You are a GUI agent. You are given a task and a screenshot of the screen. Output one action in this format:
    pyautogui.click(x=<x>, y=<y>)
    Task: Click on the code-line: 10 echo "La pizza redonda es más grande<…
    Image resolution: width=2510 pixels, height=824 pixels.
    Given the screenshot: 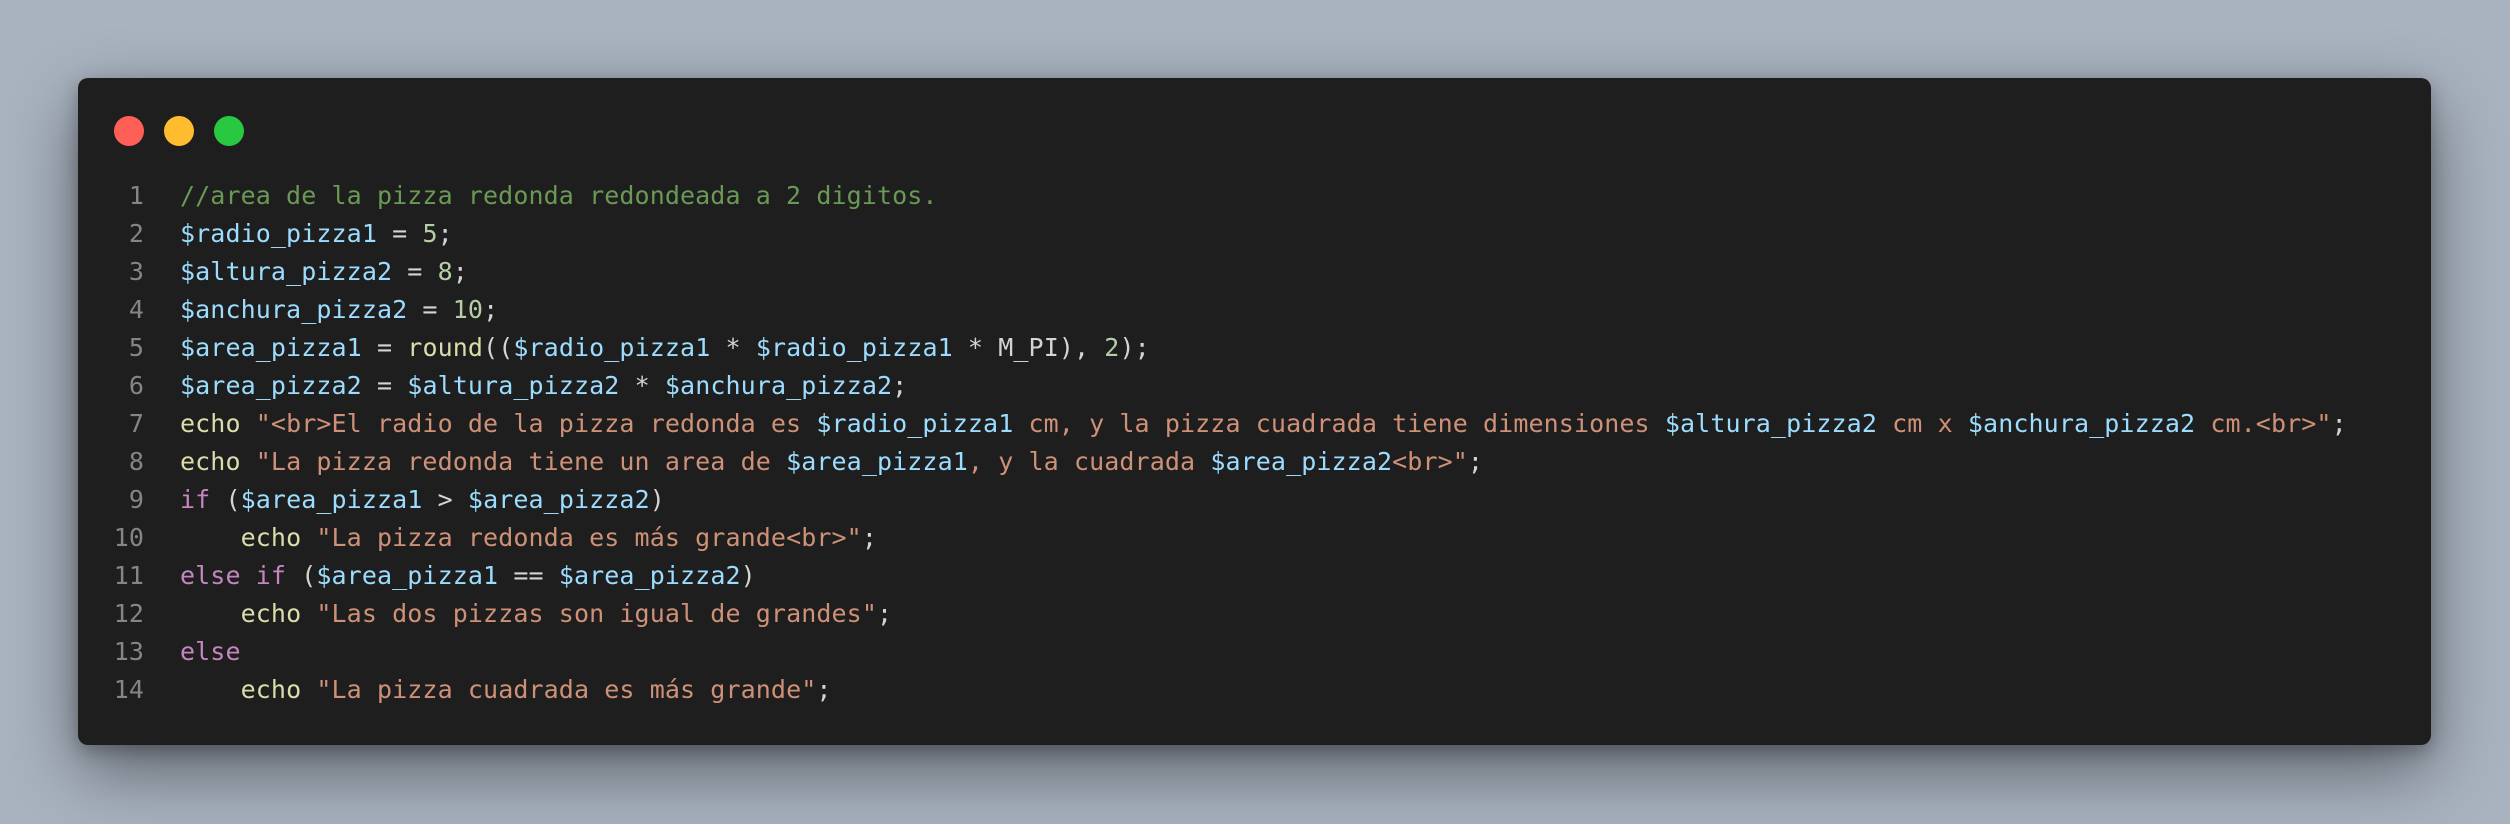 What is the action you would take?
    pyautogui.click(x=1254, y=538)
    